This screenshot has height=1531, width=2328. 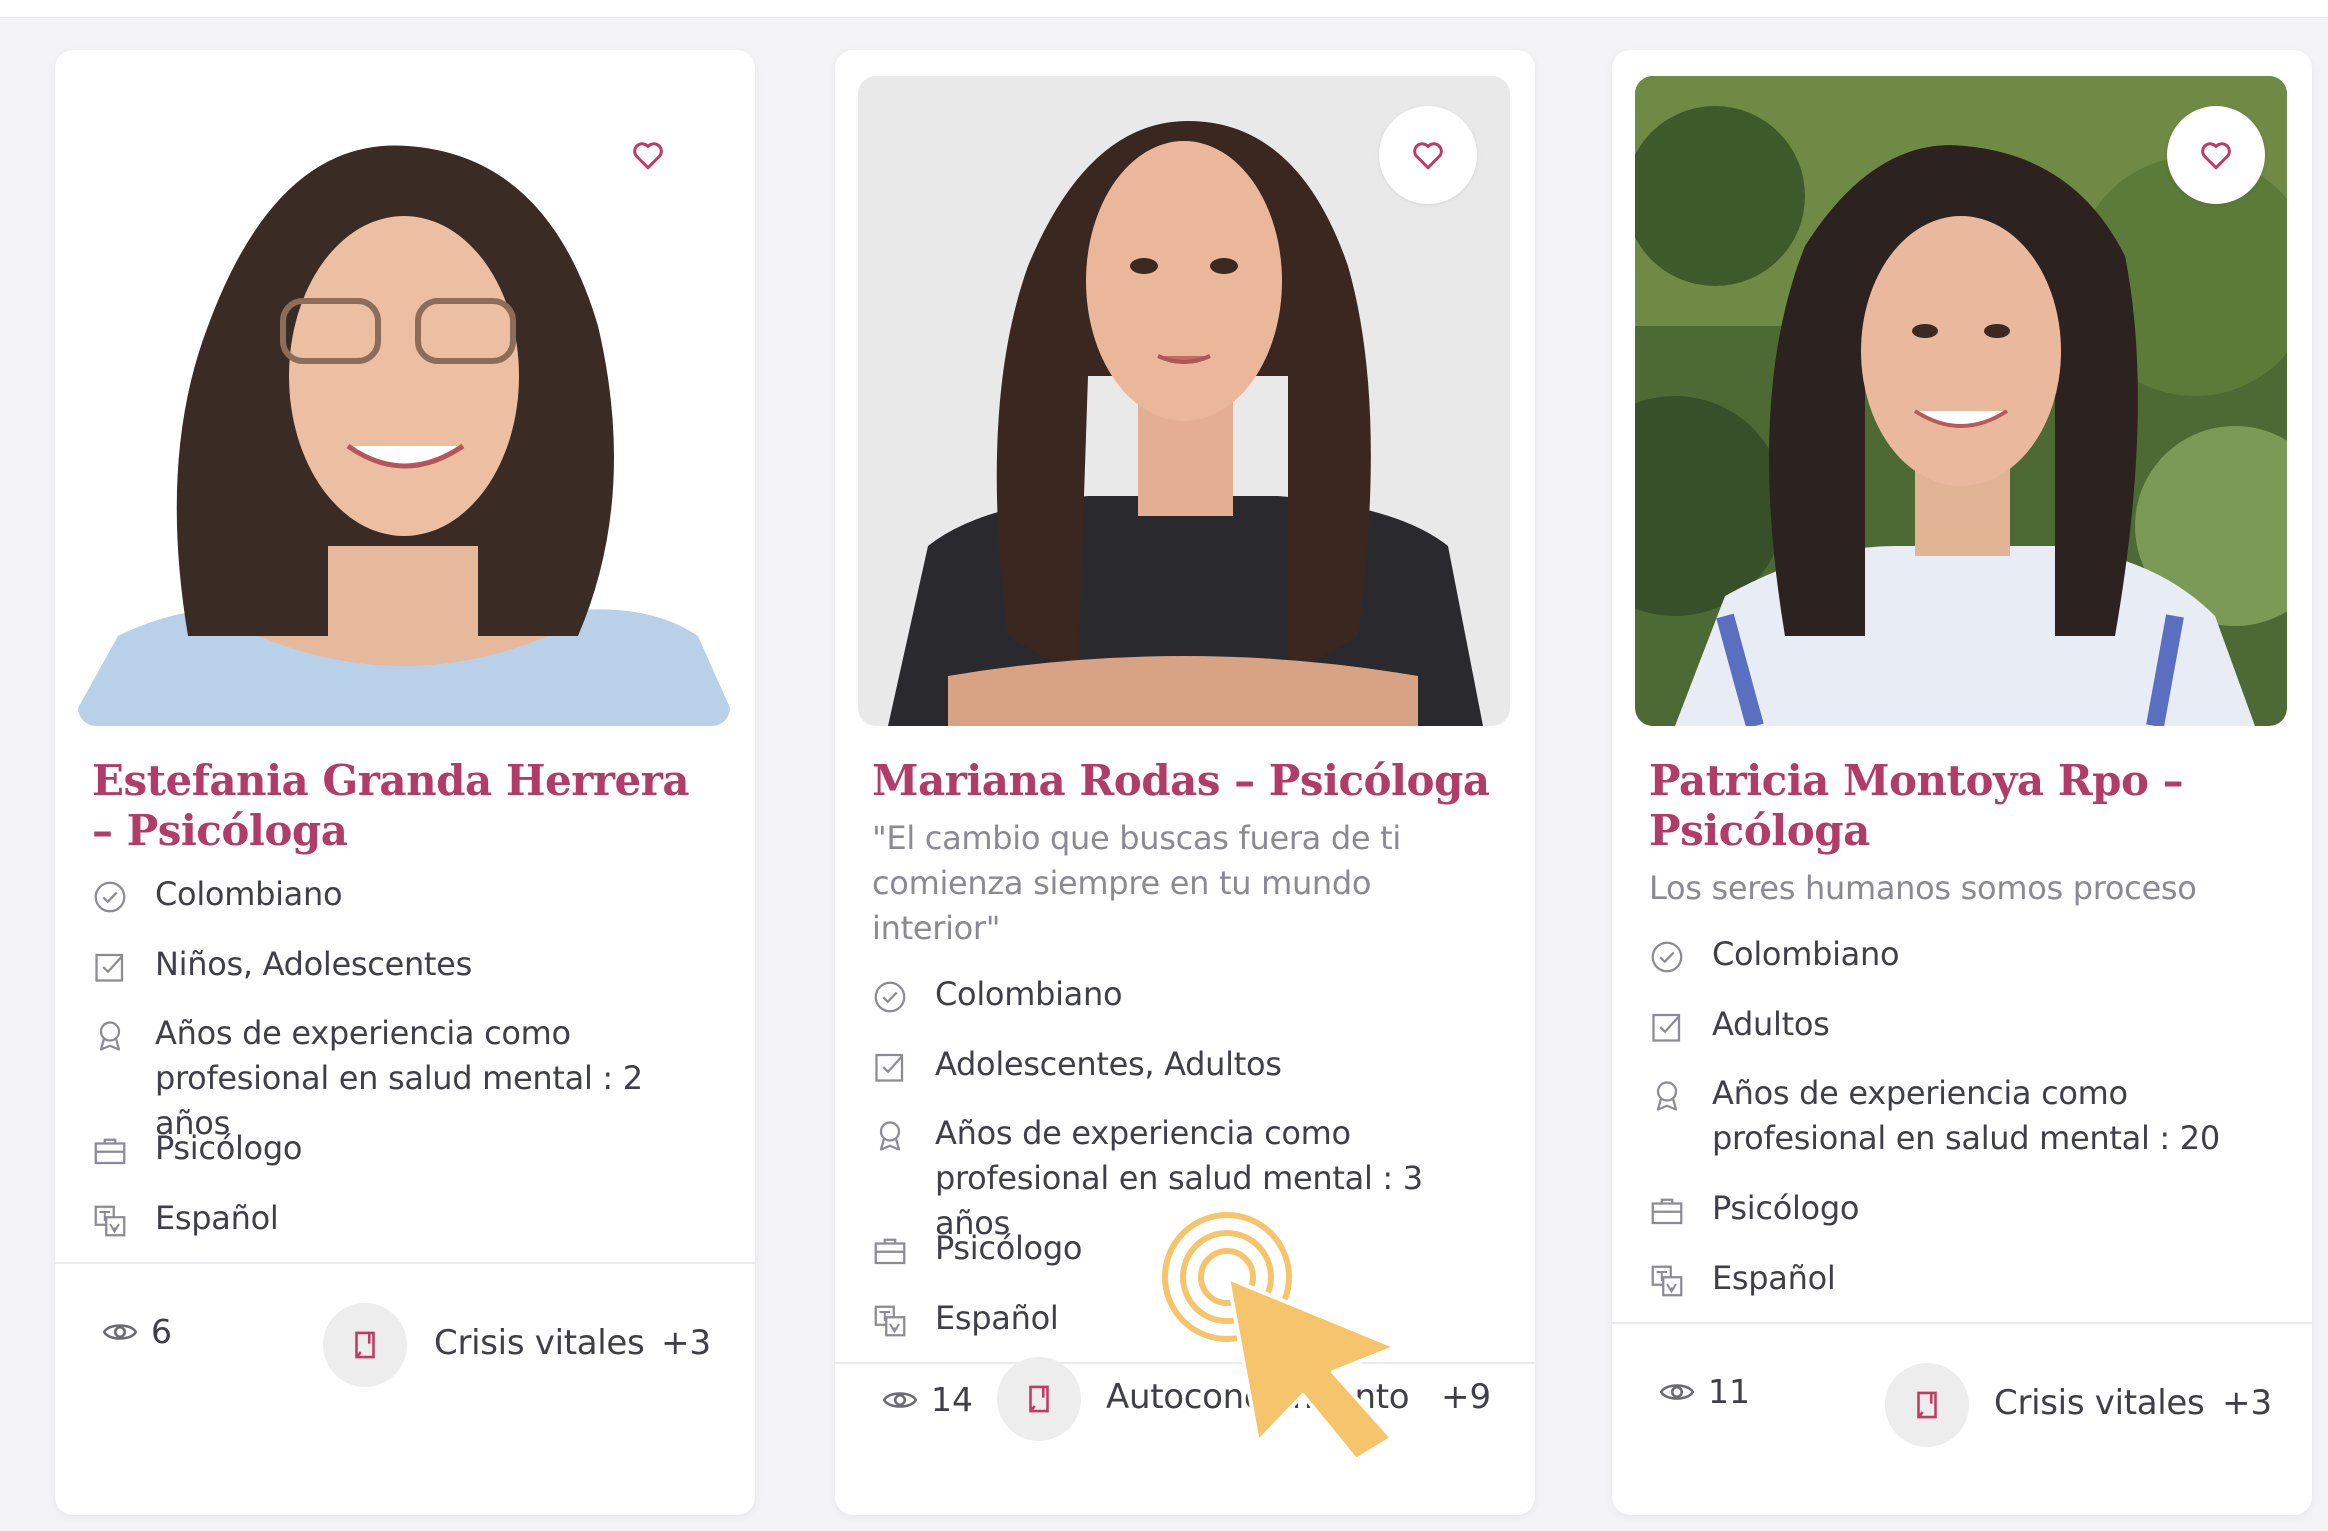 What do you see at coordinates (1940, 806) in the screenshot?
I see `psychologist-name: Patricia Montoya Rpo – Psicóloga` at bounding box center [1940, 806].